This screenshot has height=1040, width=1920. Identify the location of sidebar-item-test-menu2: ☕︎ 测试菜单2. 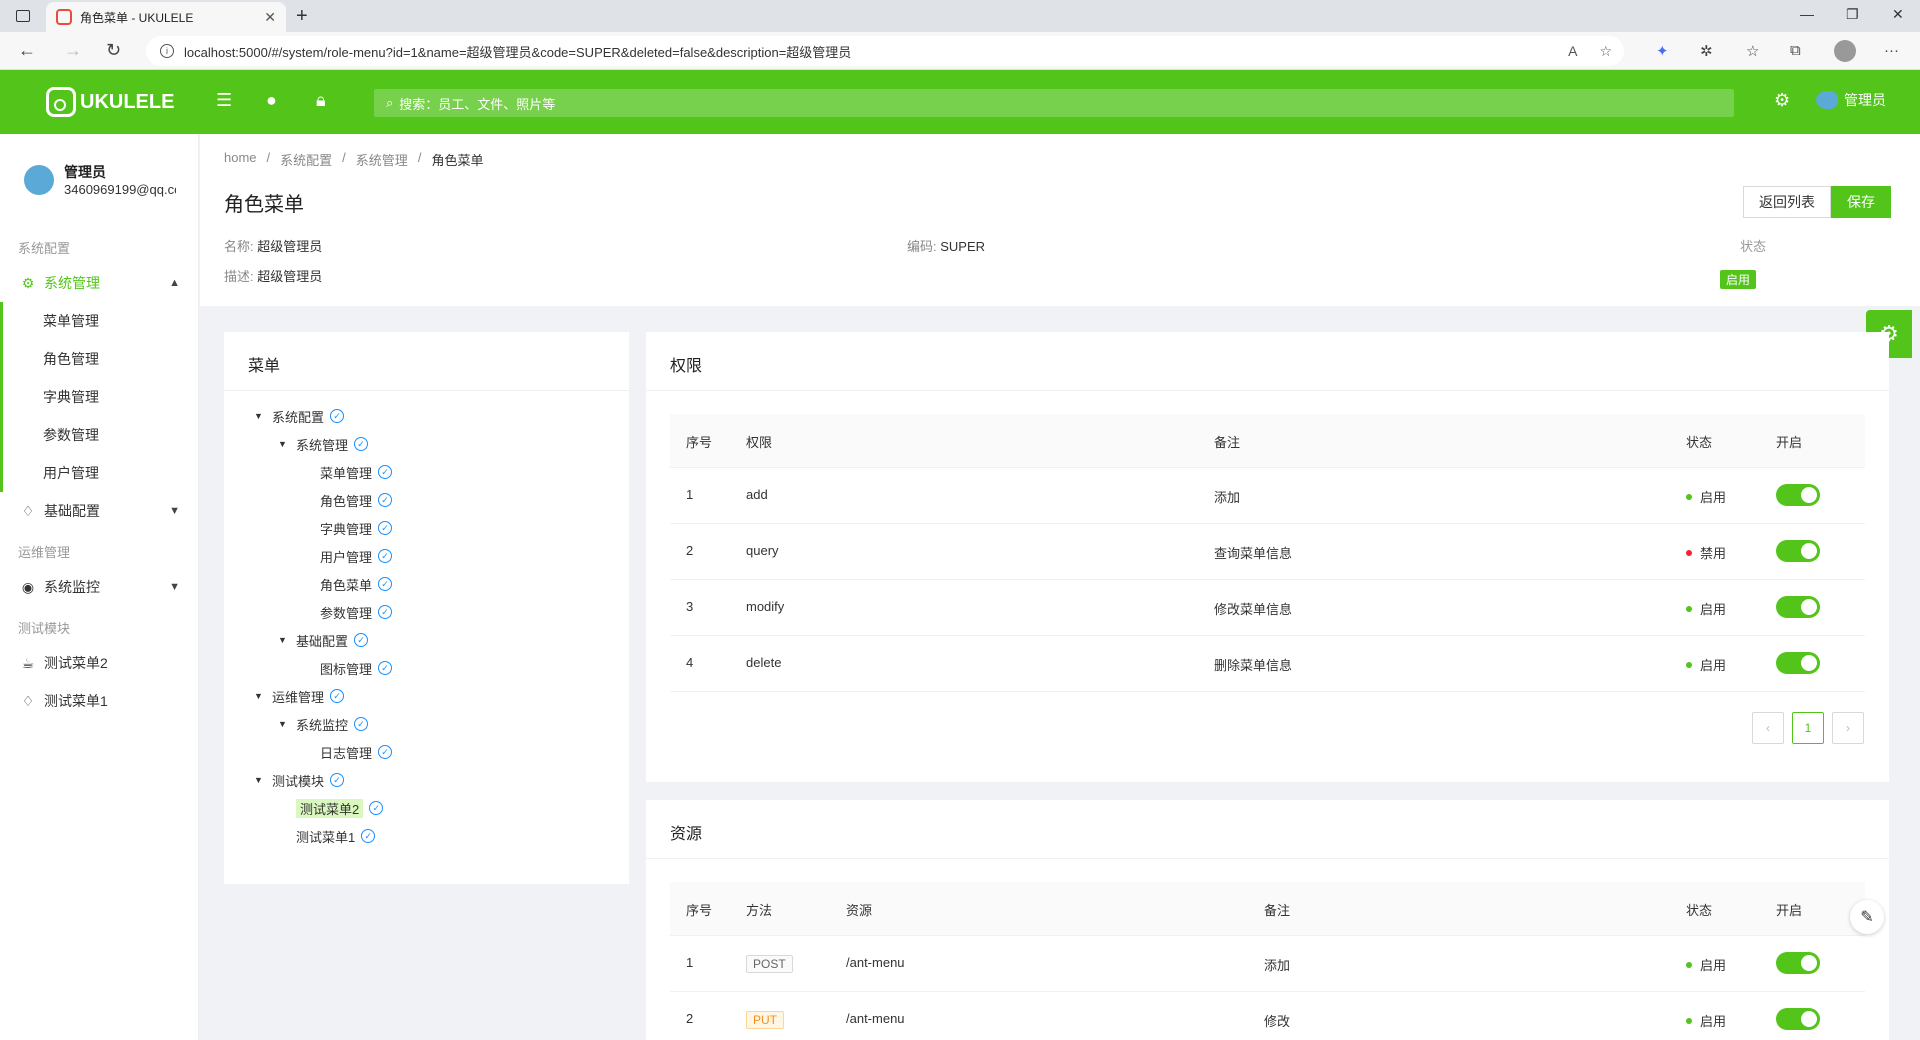
(99, 663).